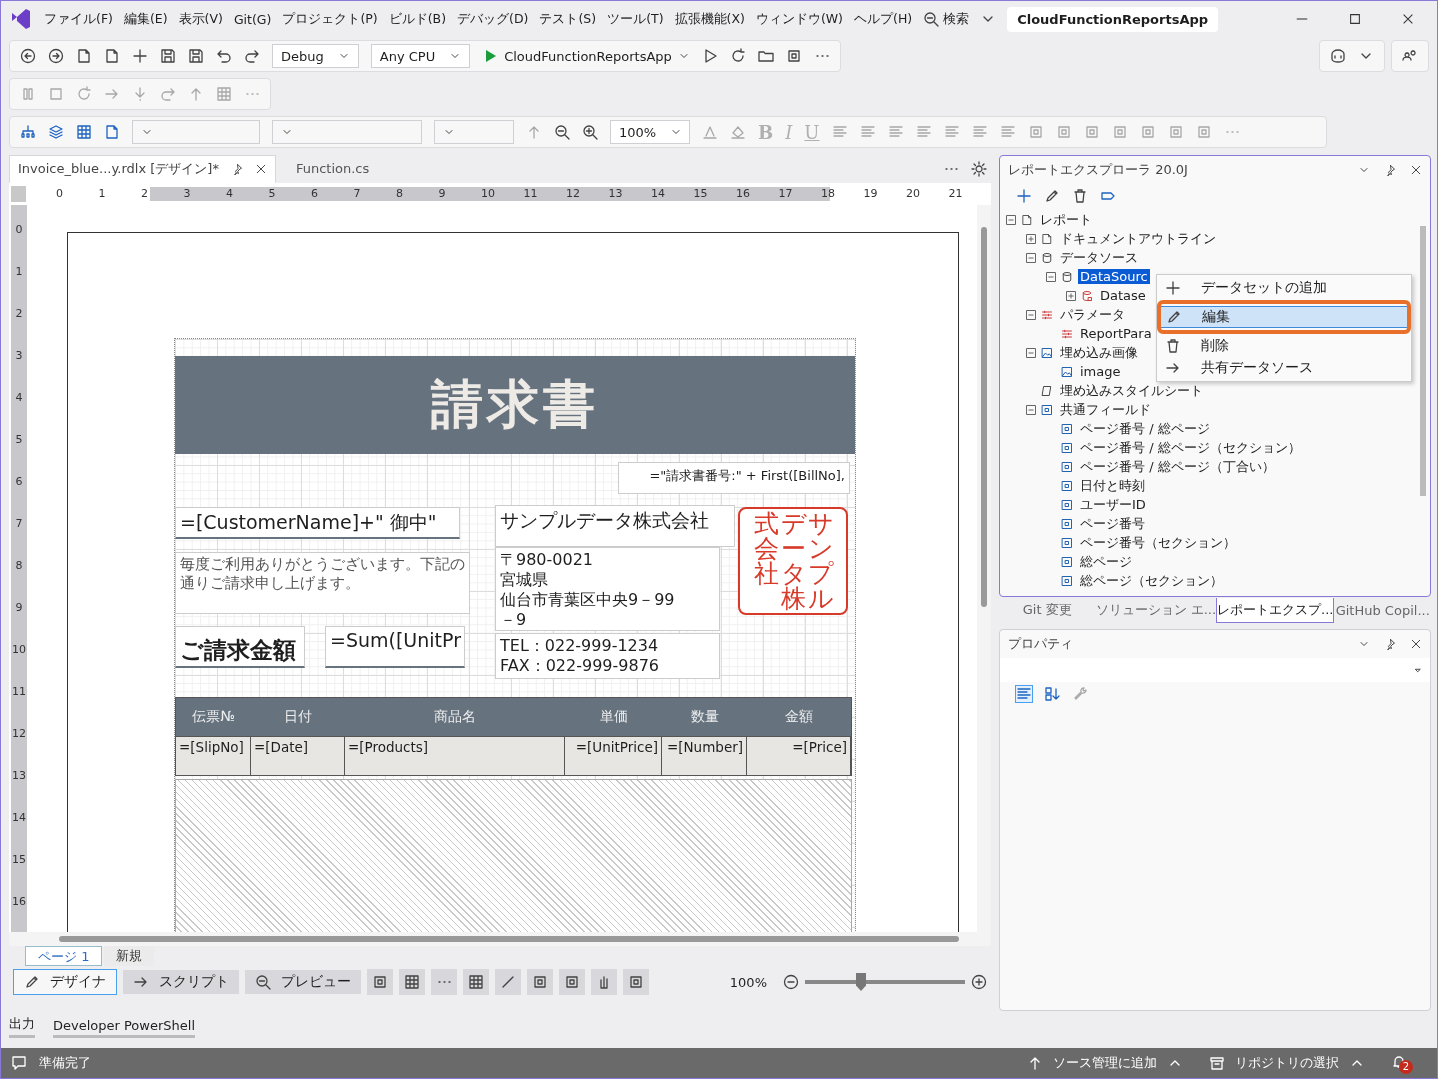 The height and width of the screenshot is (1079, 1438). What do you see at coordinates (1113, 504) in the screenshot?
I see `tree-item: ユーザーID` at bounding box center [1113, 504].